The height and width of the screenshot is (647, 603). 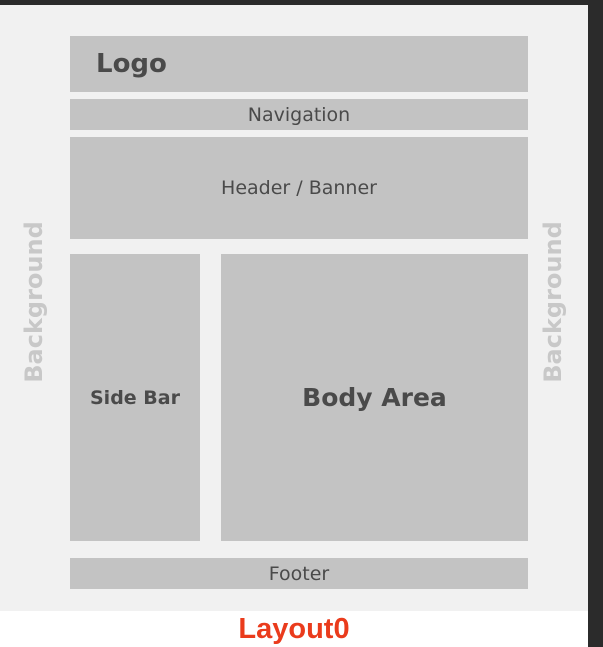 I want to click on background-label-left: Background, so click(x=34, y=302).